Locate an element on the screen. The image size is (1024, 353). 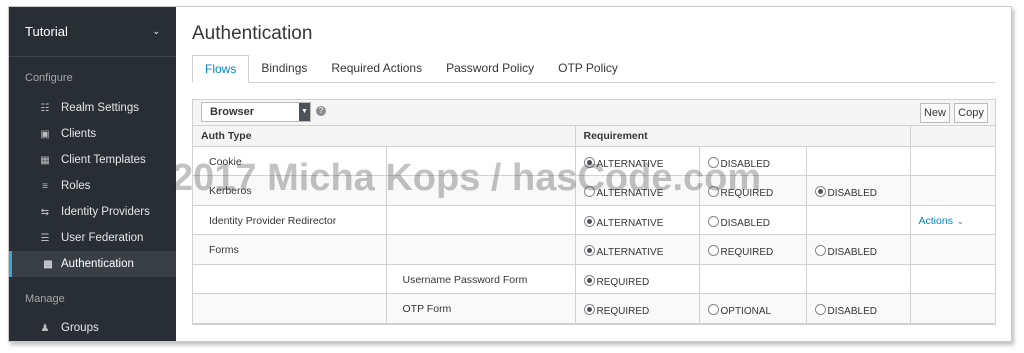
column-header-actions is located at coordinates (953, 136).